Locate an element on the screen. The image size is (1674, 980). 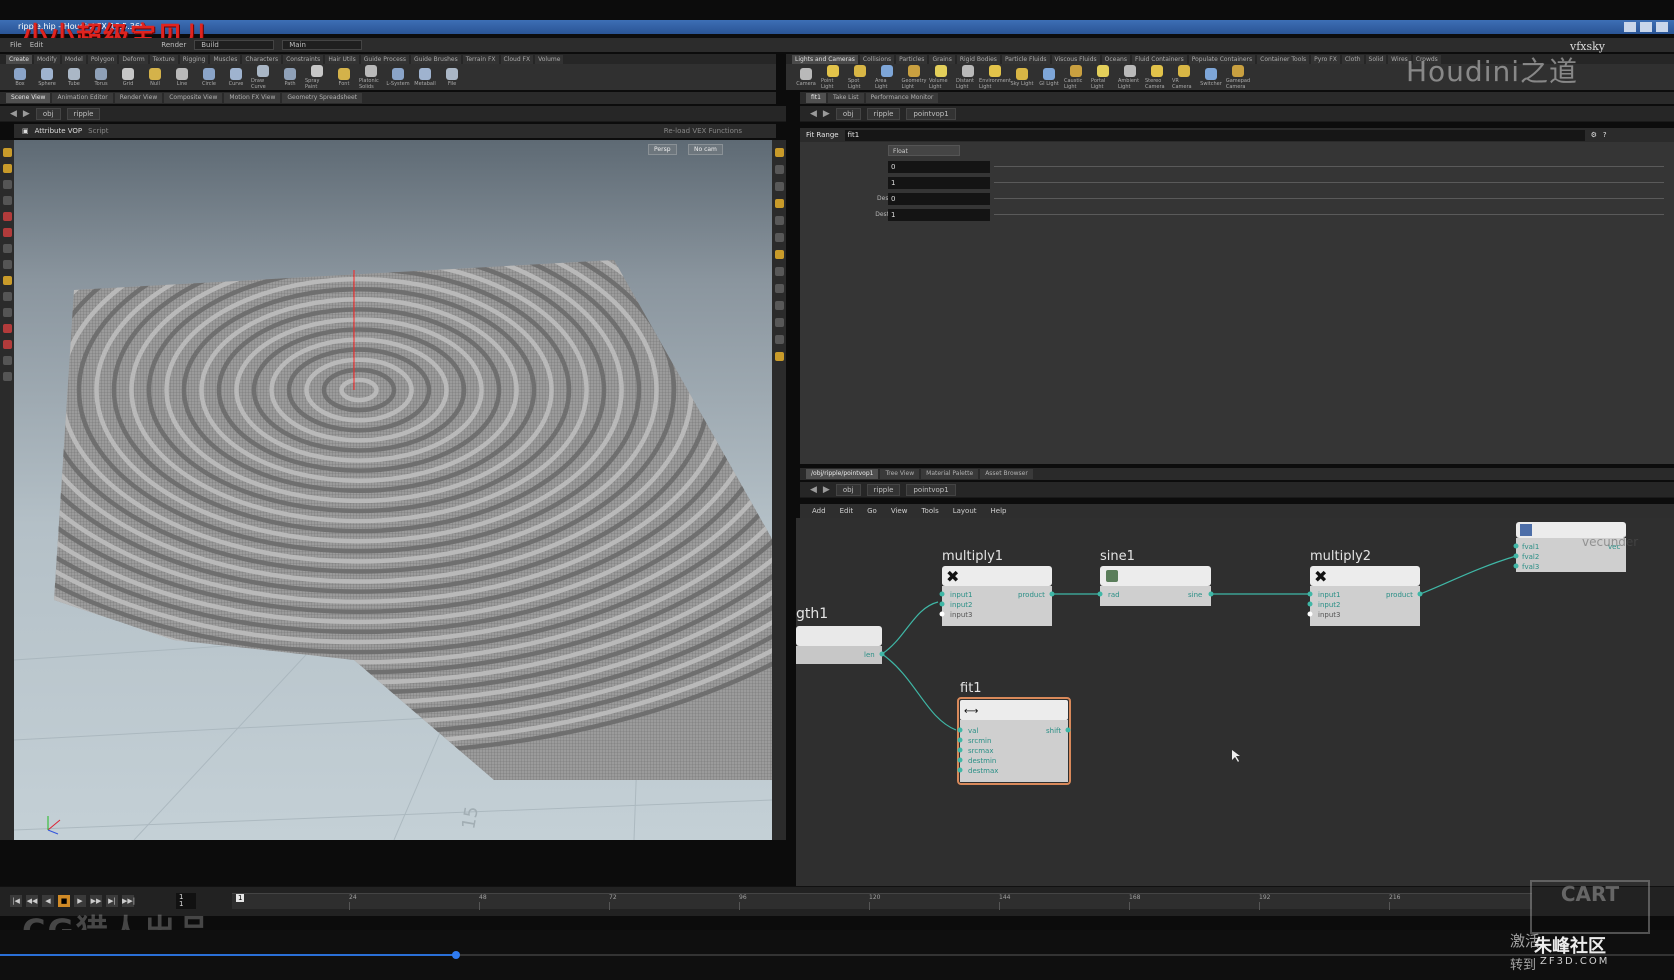
param-back-icon: ◀ is located at coordinates (813, 114).